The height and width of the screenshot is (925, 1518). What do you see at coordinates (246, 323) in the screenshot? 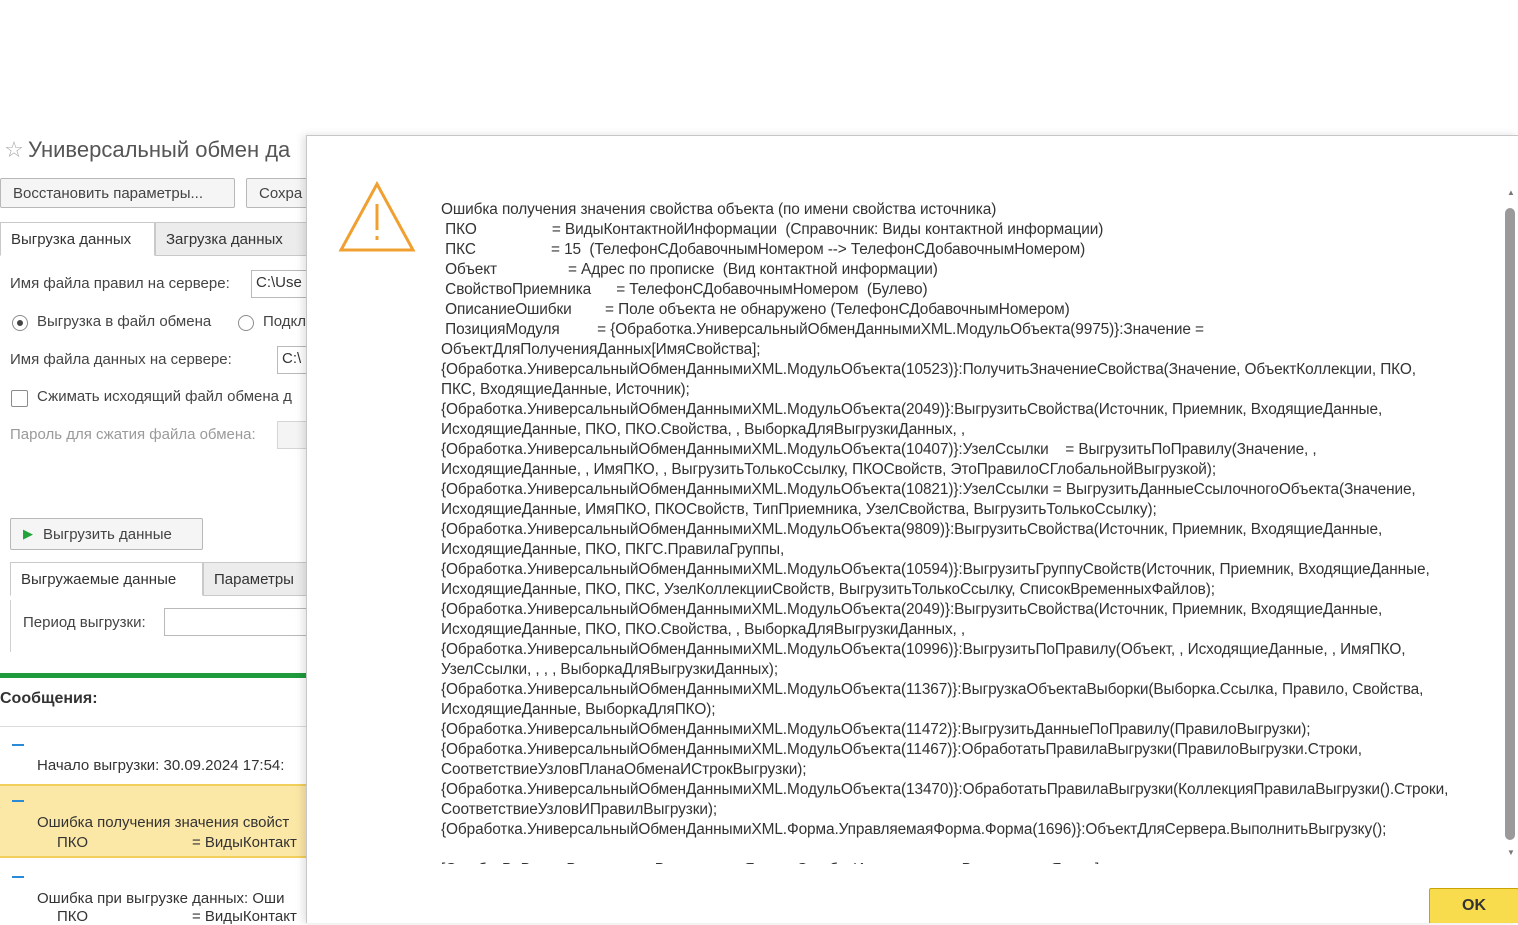
I see `connect-radio` at bounding box center [246, 323].